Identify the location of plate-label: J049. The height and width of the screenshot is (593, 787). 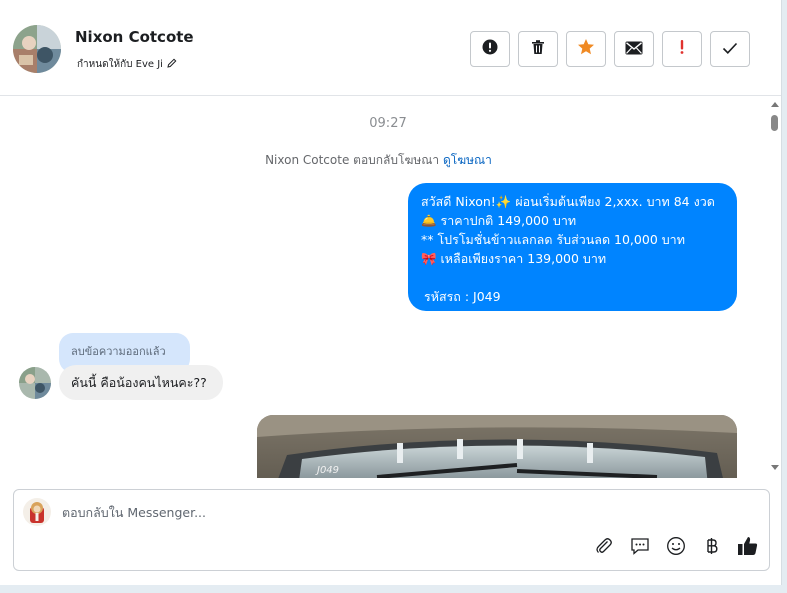
(327, 470).